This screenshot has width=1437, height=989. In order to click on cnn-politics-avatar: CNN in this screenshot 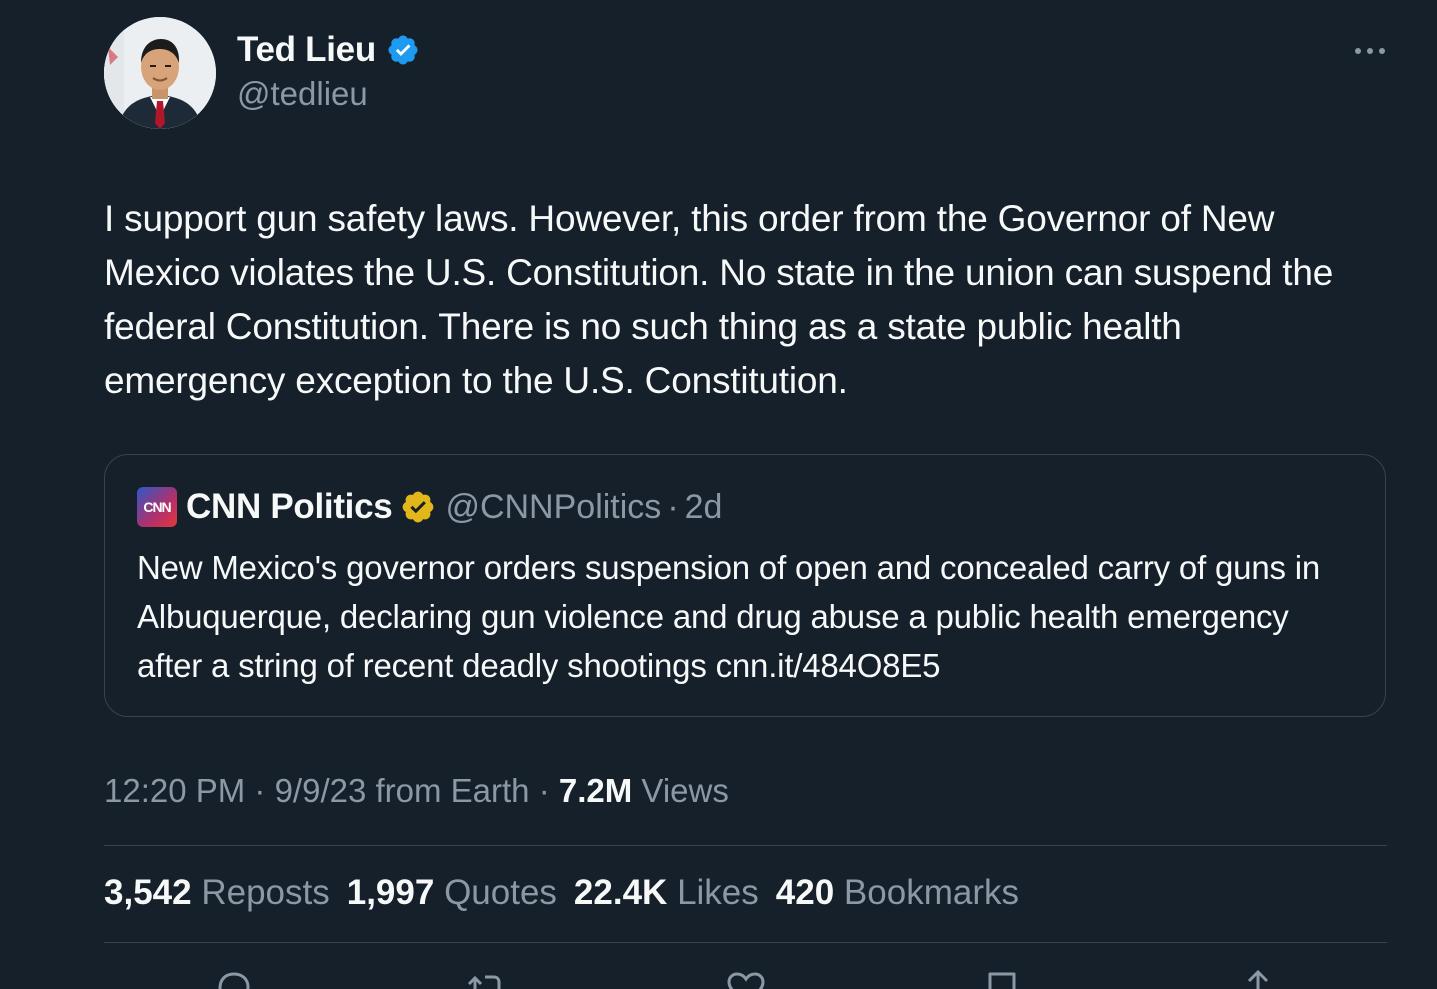, I will do `click(157, 507)`.